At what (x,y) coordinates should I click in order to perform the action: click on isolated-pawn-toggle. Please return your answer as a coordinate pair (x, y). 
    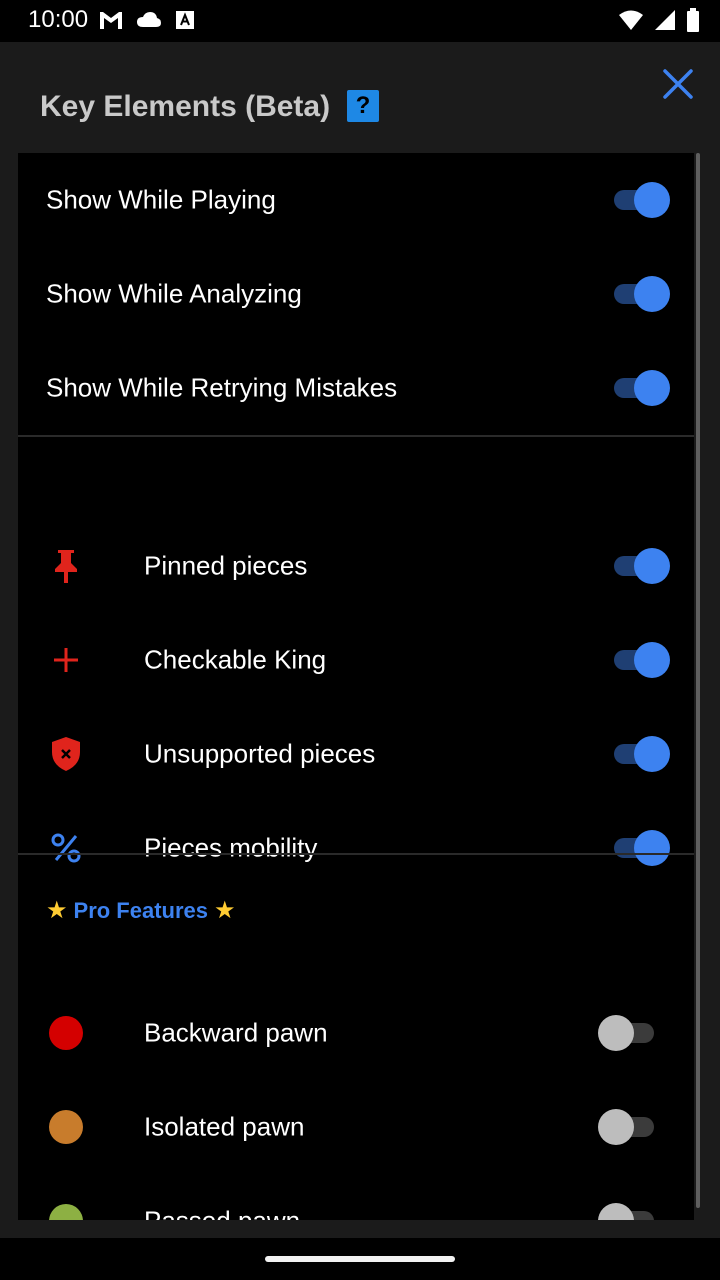
    Looking at the image, I should click on (627, 1127).